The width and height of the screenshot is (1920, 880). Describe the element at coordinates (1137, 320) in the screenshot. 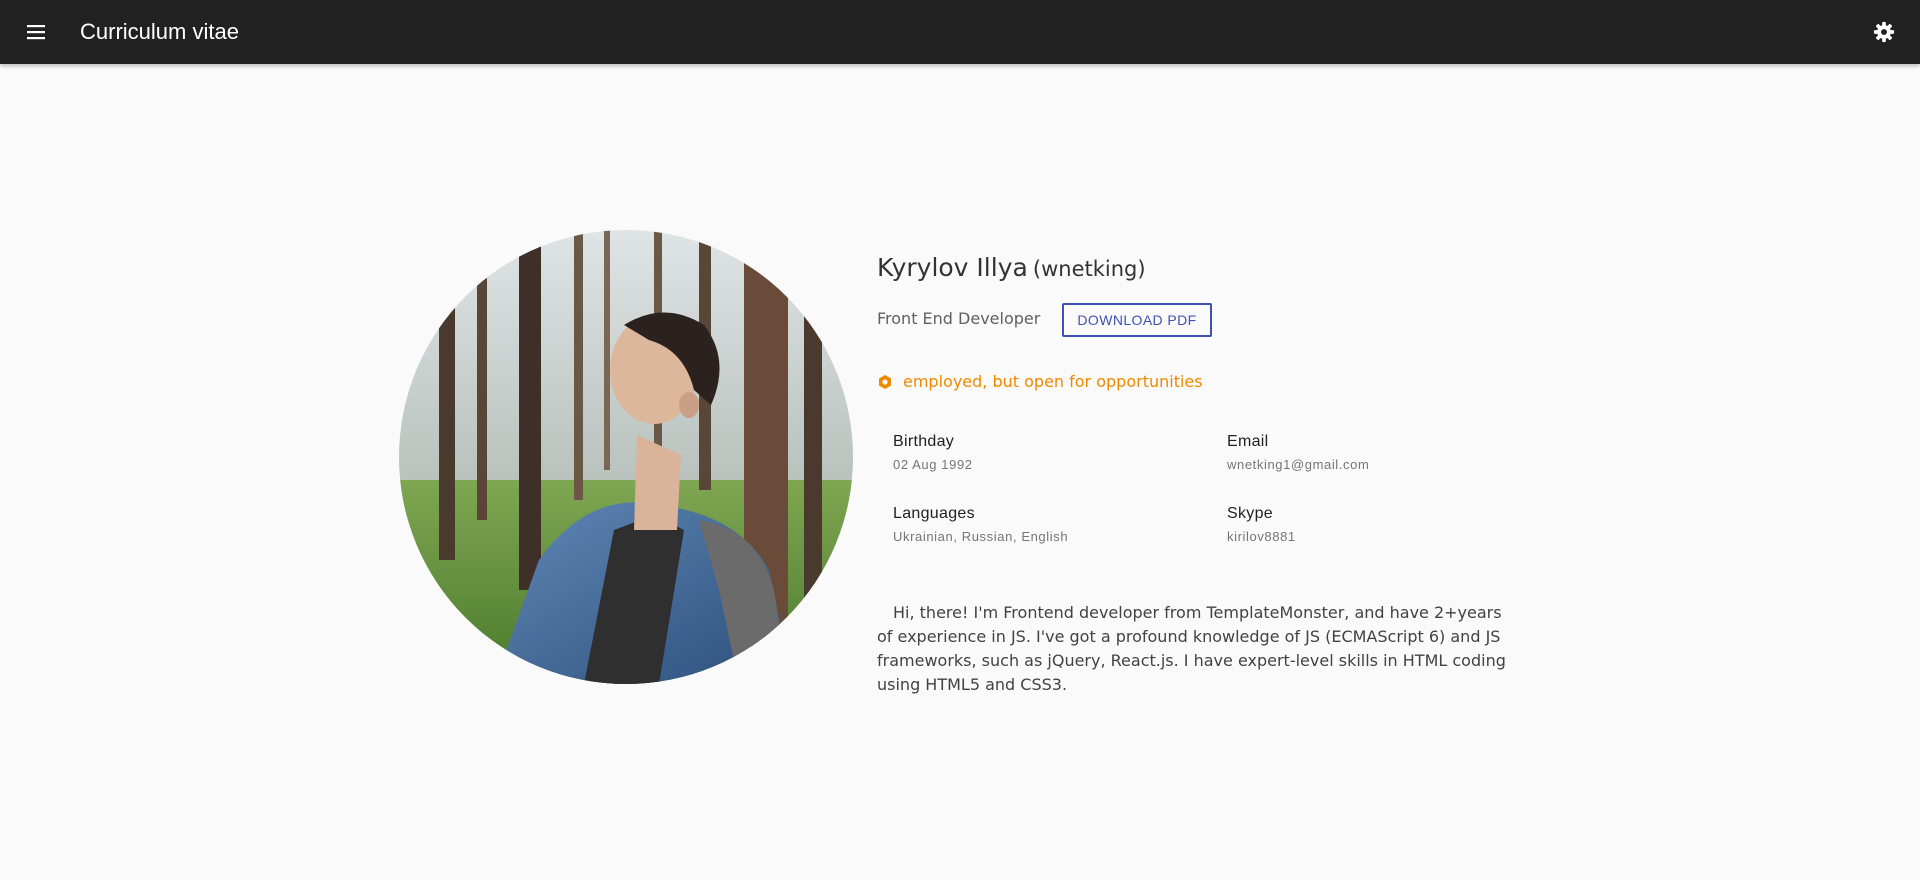

I see `download-pdf-button: DOWNLOAD PDF` at that location.